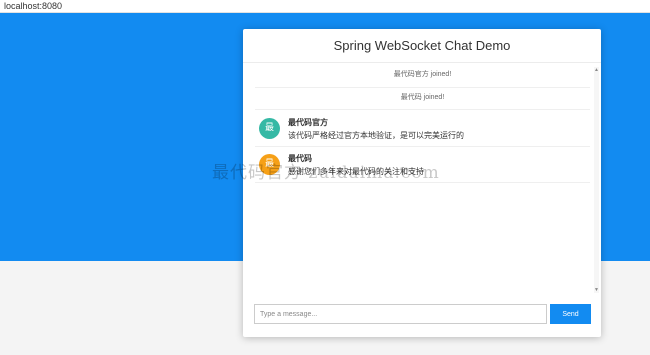  Describe the element at coordinates (596, 180) in the screenshot. I see `message-scrollbar: ▲ ▼` at that location.